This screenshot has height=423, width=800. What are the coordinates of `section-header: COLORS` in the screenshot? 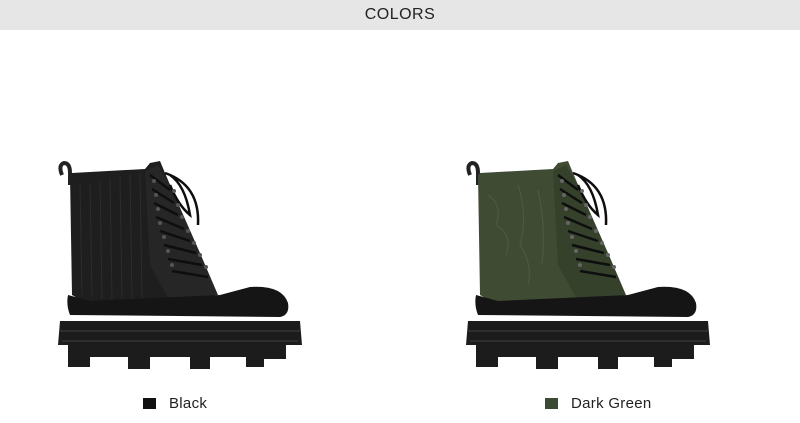 It's located at (400, 15).